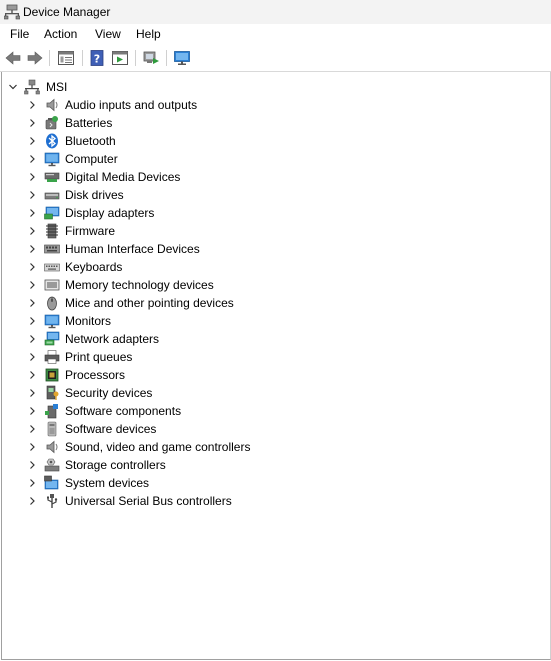  What do you see at coordinates (272, 321) in the screenshot?
I see `tree-item-monitors: Monitors` at bounding box center [272, 321].